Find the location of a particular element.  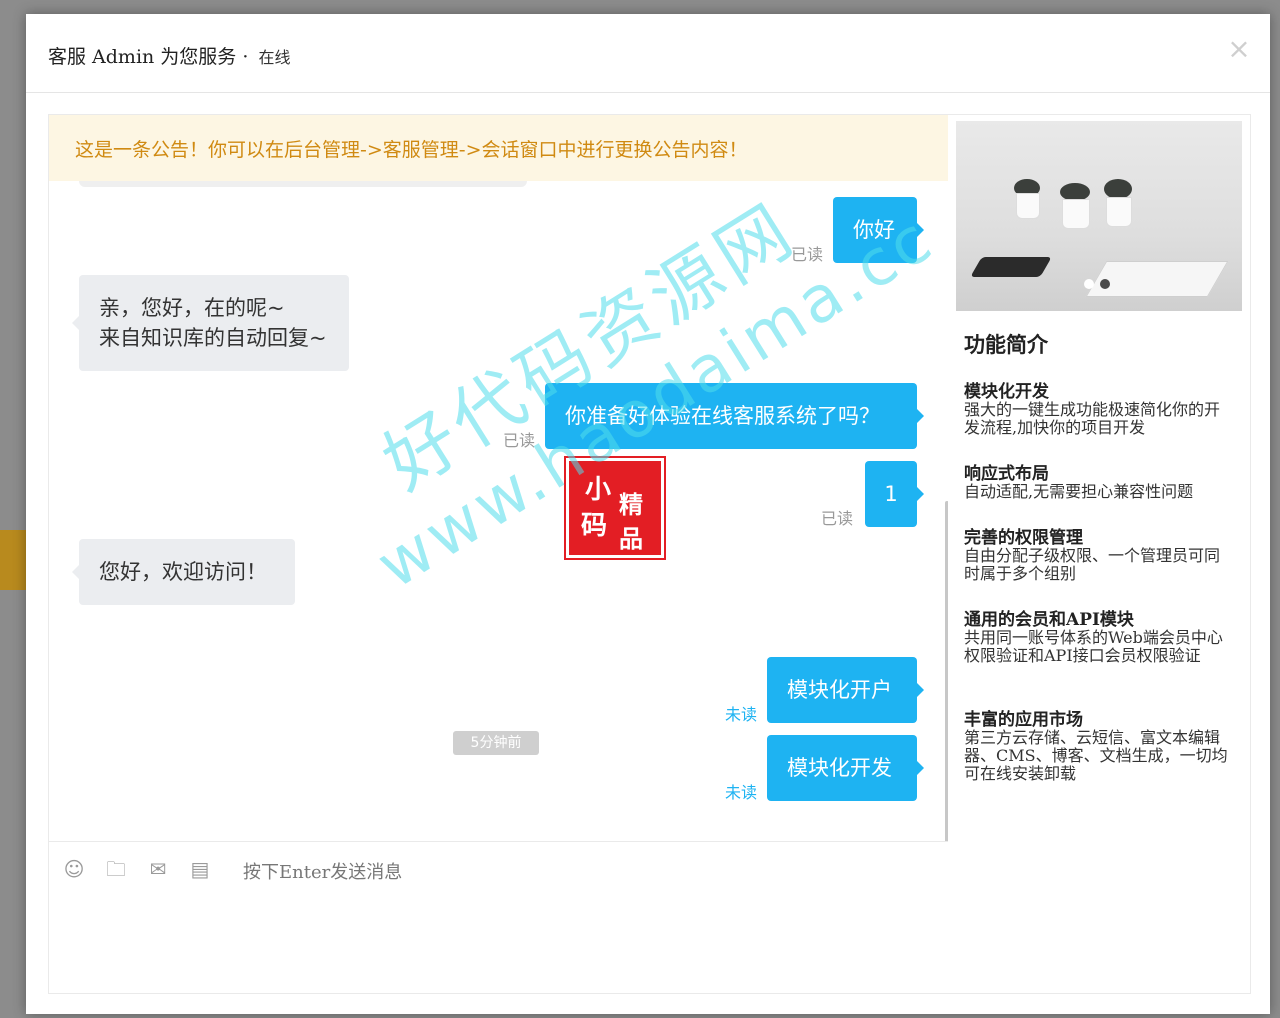

agent-title: 客服 Admin 为您服务 is located at coordinates (142, 57).